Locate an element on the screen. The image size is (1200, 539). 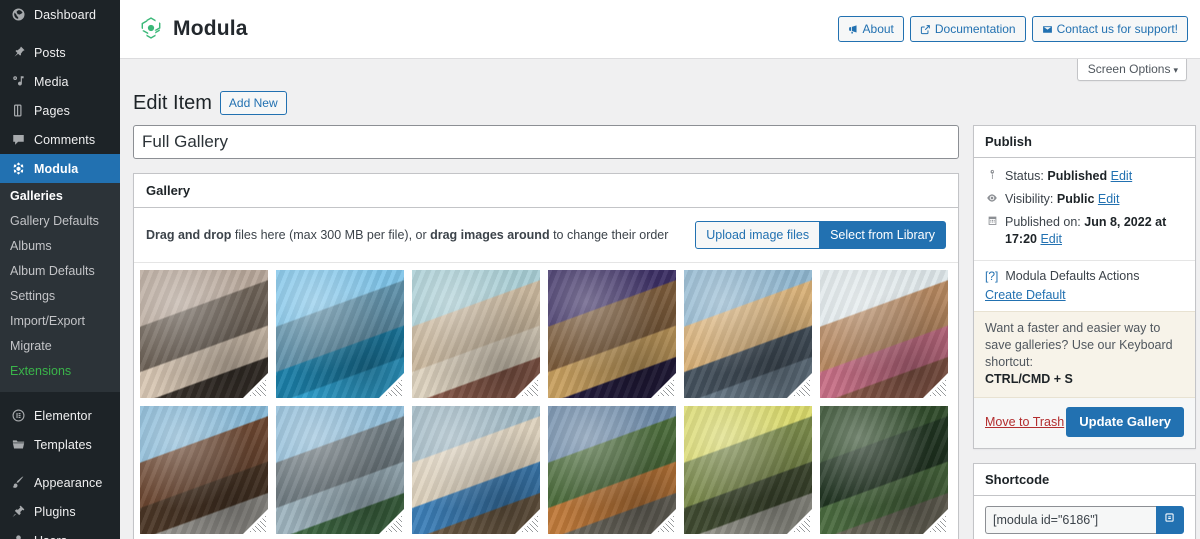
modula-logo-icon is located at coordinates (151, 29).